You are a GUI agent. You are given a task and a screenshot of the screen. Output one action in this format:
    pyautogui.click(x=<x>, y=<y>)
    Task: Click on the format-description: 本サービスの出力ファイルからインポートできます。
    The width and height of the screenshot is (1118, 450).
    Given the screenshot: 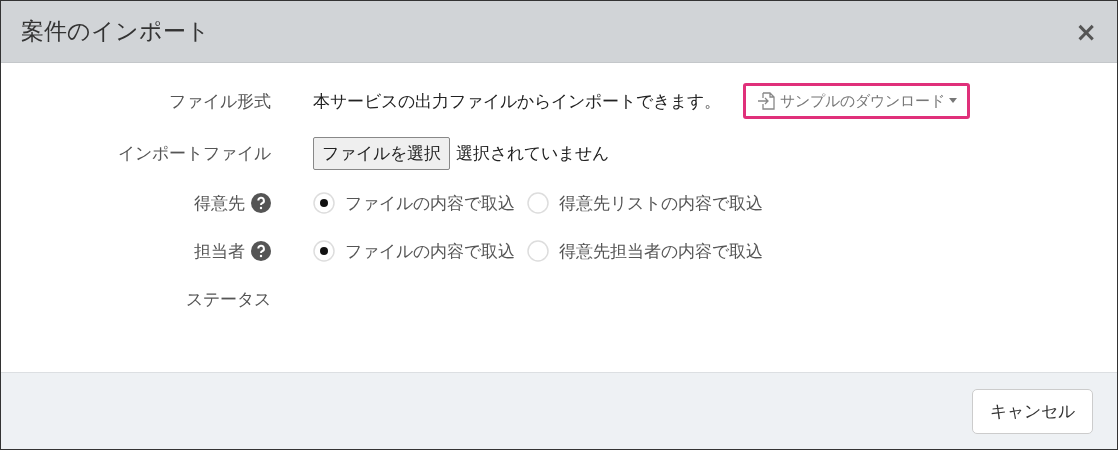 What is the action you would take?
    pyautogui.click(x=517, y=101)
    